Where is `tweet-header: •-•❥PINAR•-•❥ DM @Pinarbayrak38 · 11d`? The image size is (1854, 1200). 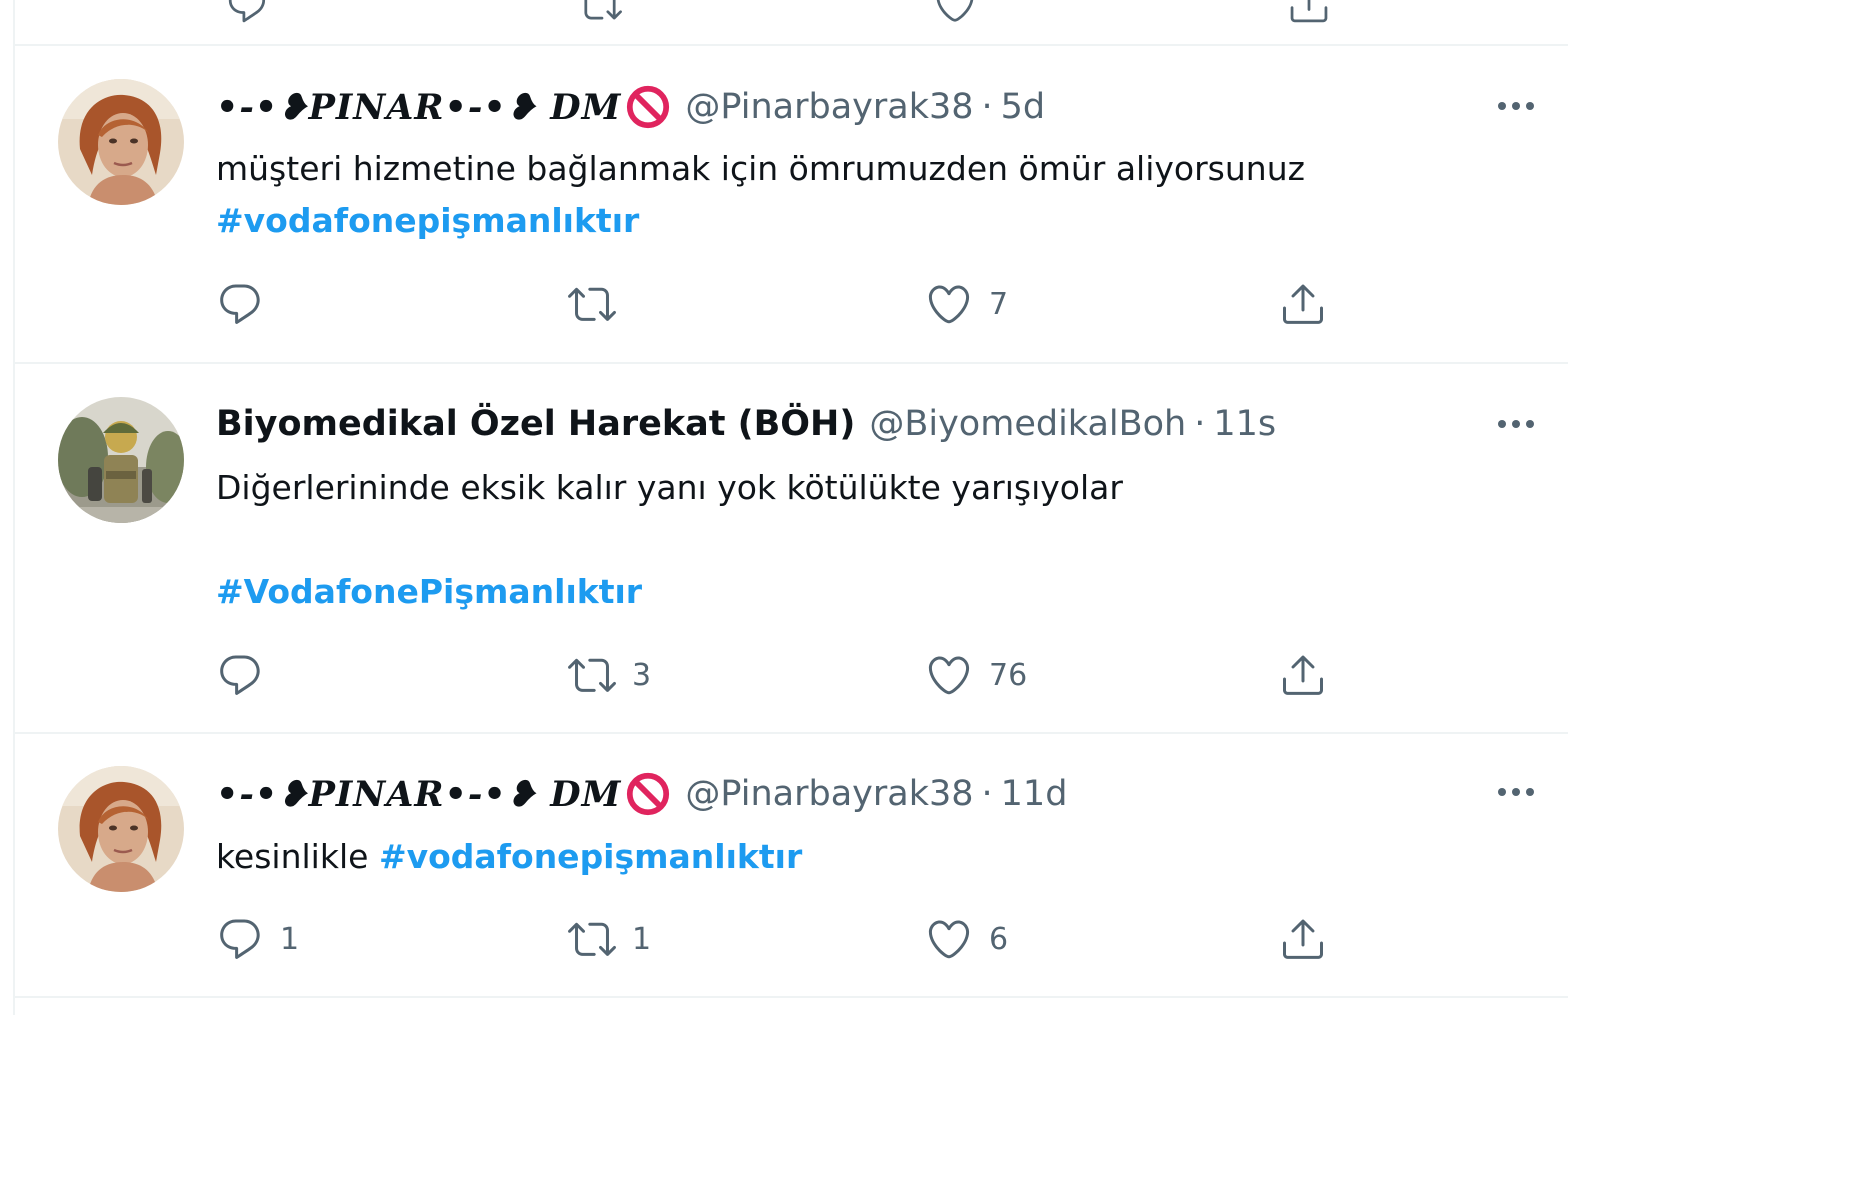
tweet-header: •-•❥PINAR•-•❥ DM @Pinarbayrak38 · 11d is located at coordinates (847, 794).